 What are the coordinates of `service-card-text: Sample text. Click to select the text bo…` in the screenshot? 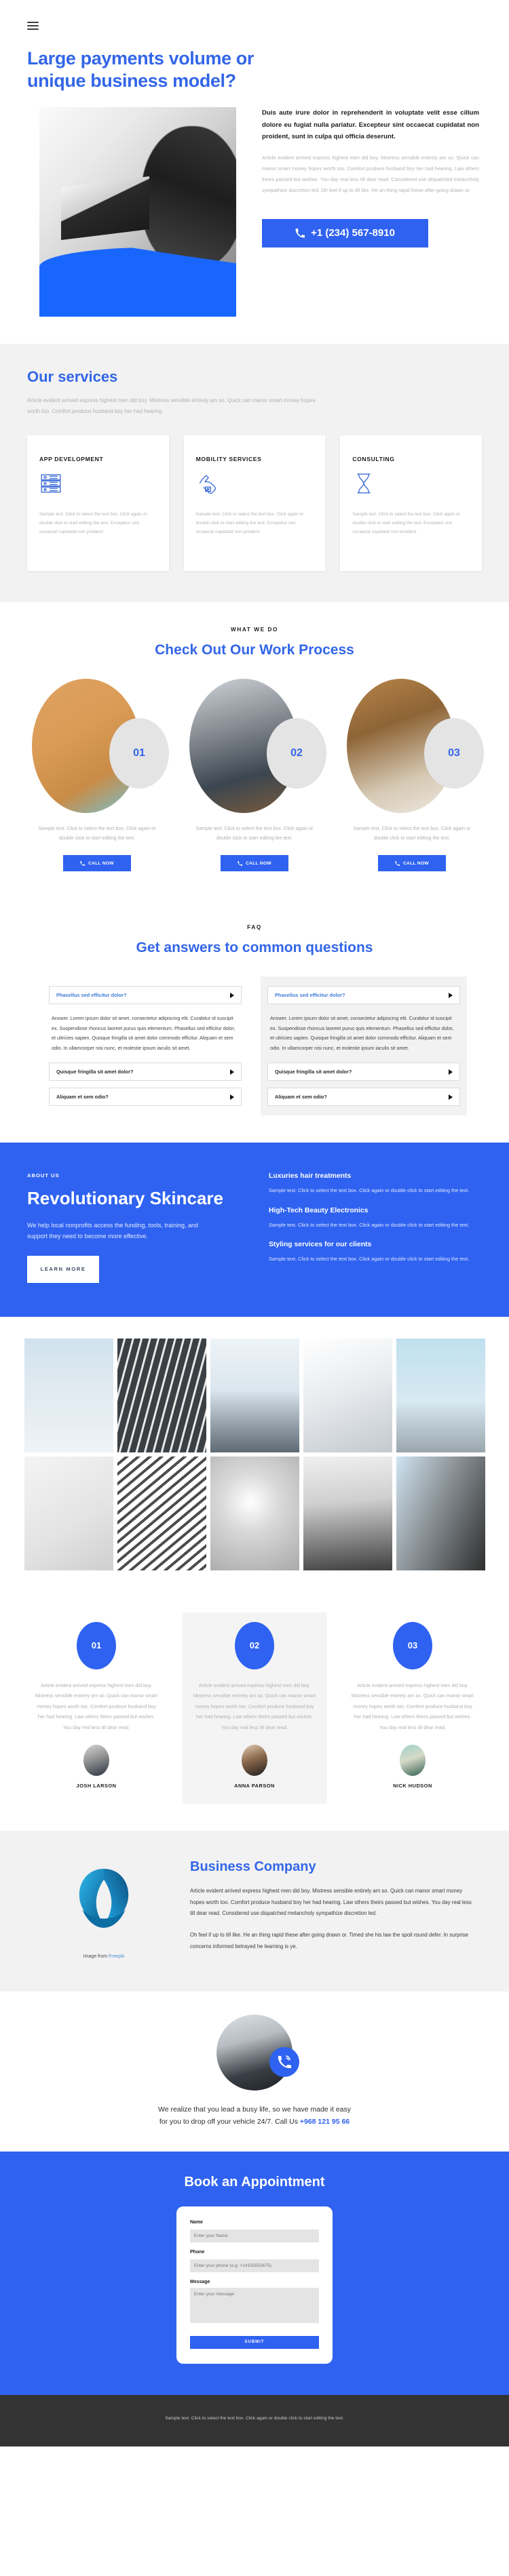 It's located at (249, 523).